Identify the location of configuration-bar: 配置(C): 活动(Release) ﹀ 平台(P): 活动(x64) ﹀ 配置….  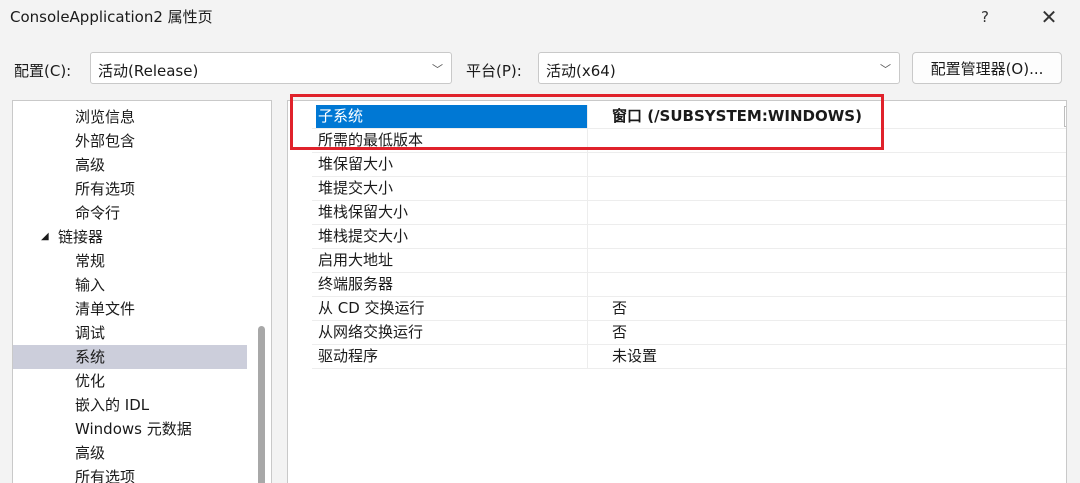
(540, 69).